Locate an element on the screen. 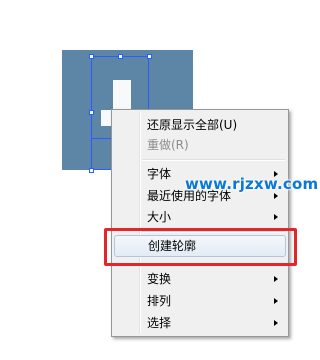  menu-item-create-outlines: 创建轮廓 is located at coordinates (200, 246).